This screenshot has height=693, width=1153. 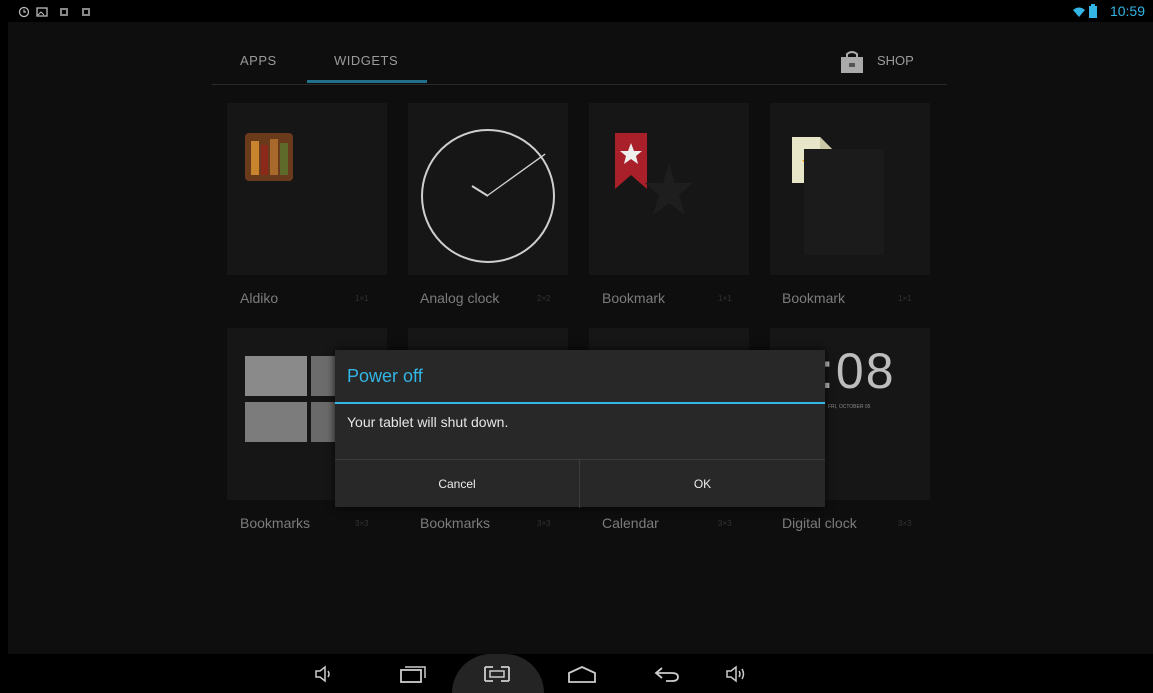 What do you see at coordinates (579, 84) in the screenshot?
I see `tabs-divider` at bounding box center [579, 84].